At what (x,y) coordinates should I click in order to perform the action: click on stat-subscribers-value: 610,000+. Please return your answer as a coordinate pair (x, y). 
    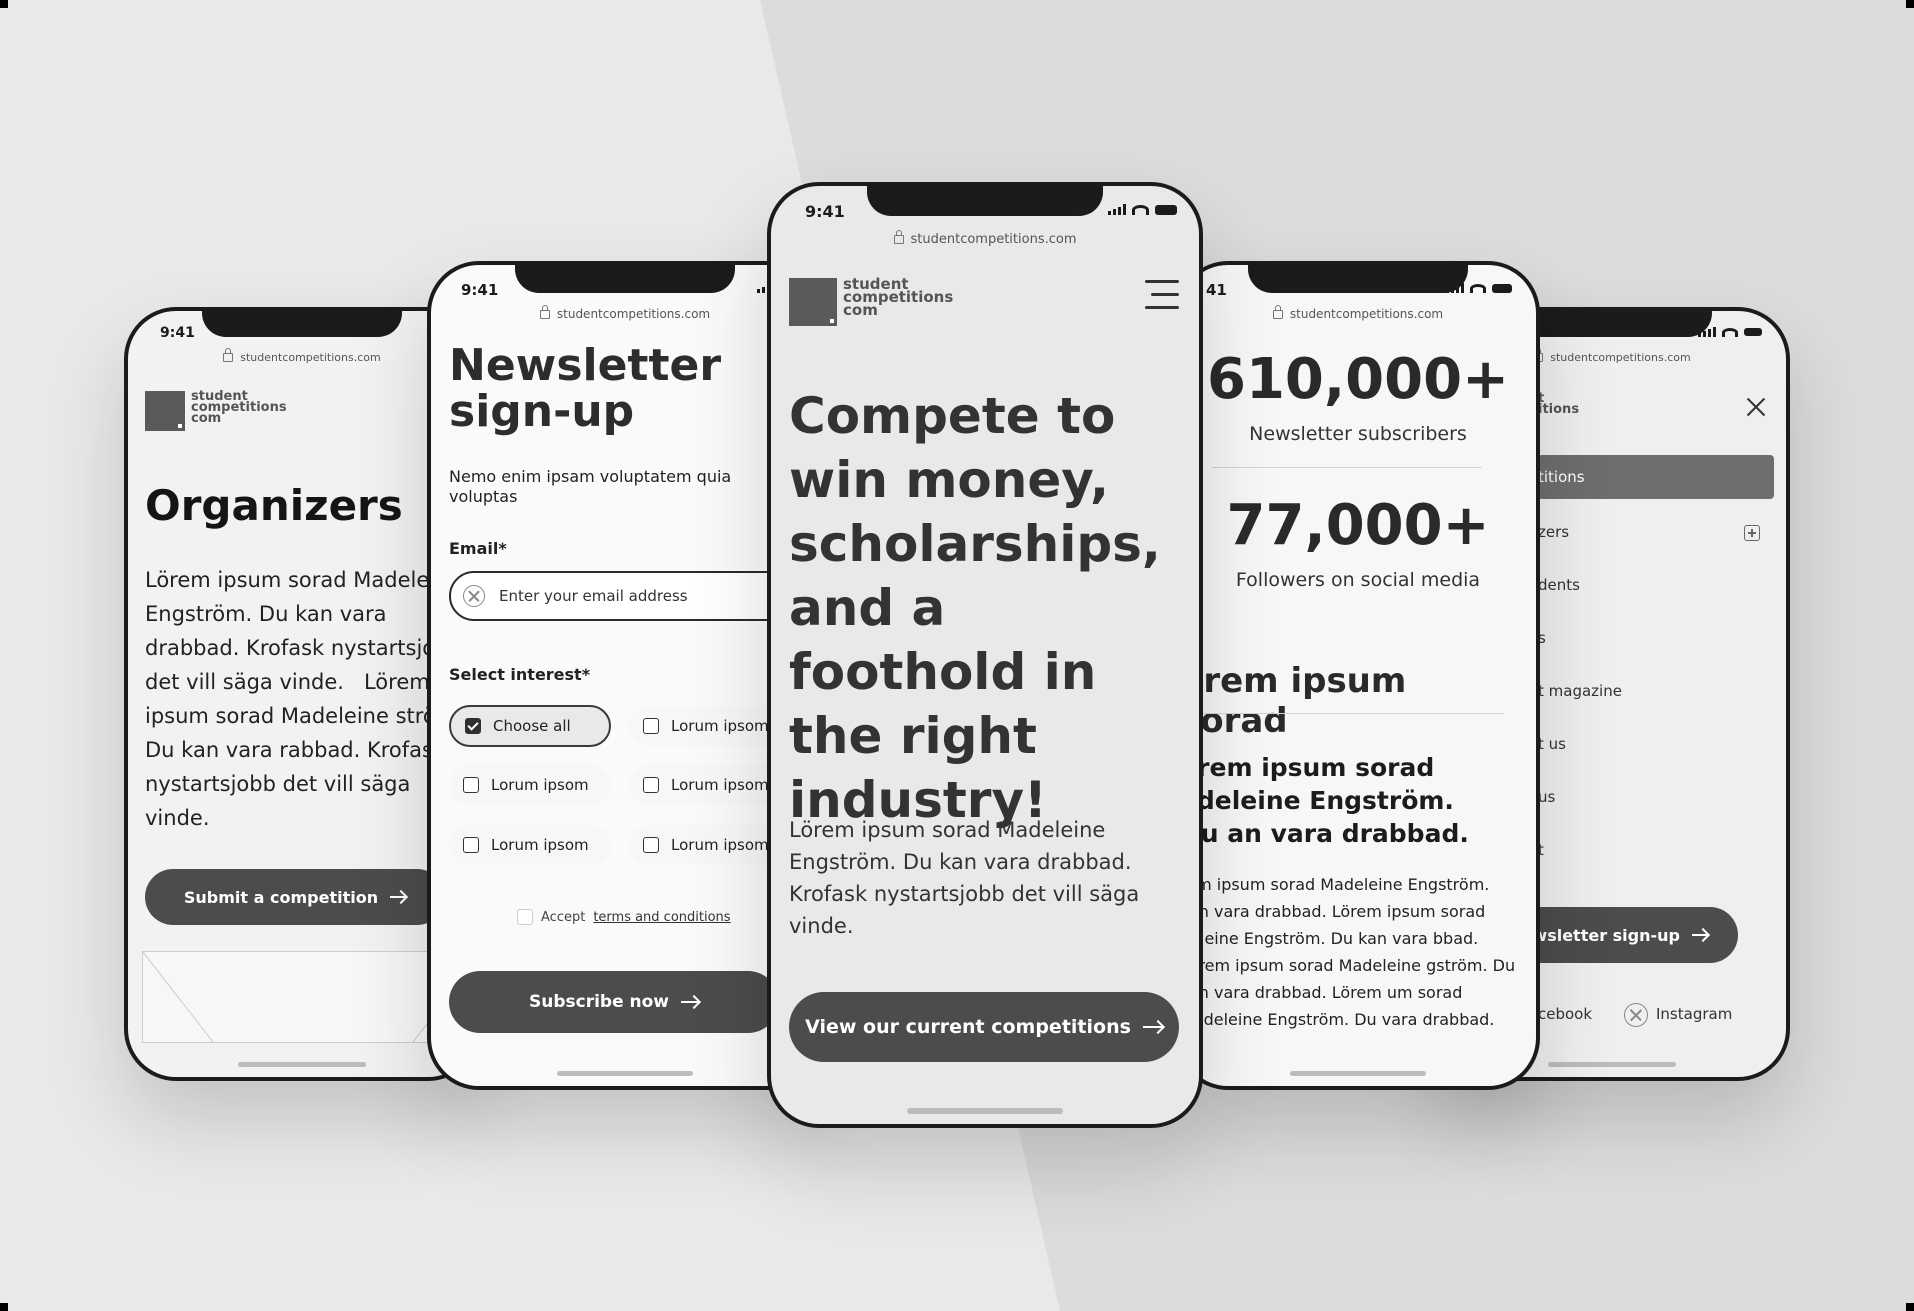
    Looking at the image, I should click on (1358, 379).